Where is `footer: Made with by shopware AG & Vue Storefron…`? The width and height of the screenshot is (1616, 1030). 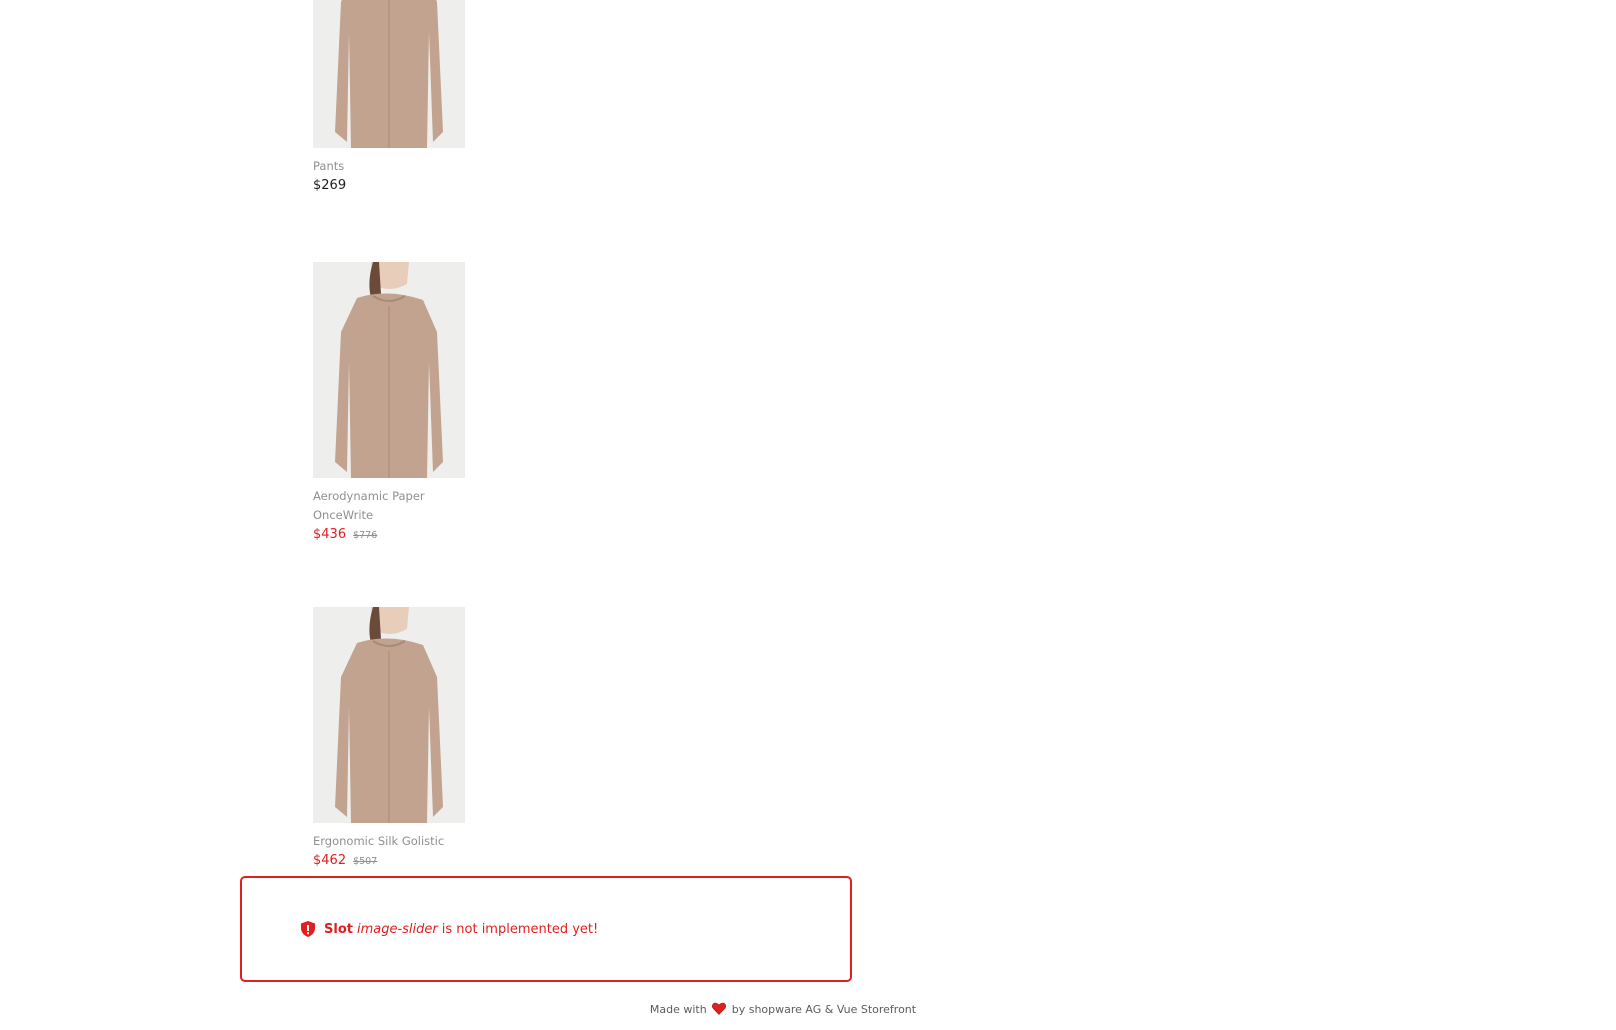
footer: Made with by shopware AG & Vue Storefron… is located at coordinates (783, 1009).